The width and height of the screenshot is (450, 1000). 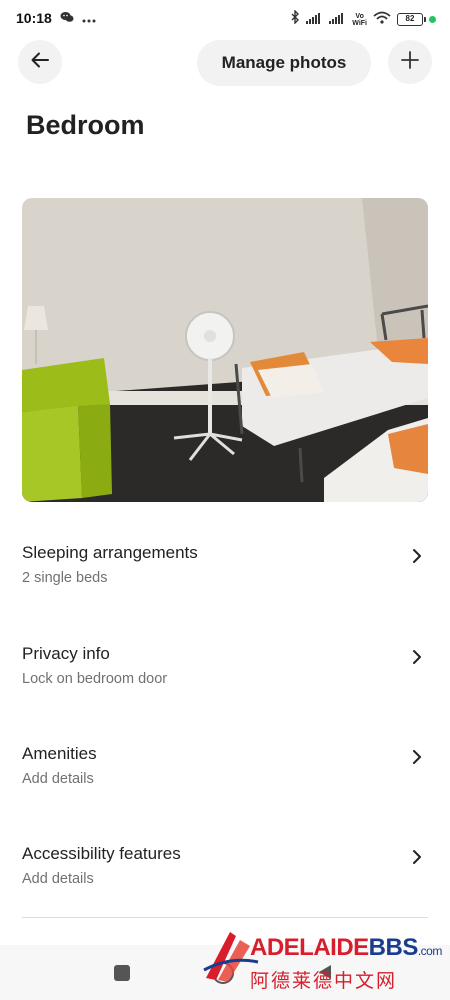 What do you see at coordinates (295, 19) in the screenshot?
I see `bluetooth-icon` at bounding box center [295, 19].